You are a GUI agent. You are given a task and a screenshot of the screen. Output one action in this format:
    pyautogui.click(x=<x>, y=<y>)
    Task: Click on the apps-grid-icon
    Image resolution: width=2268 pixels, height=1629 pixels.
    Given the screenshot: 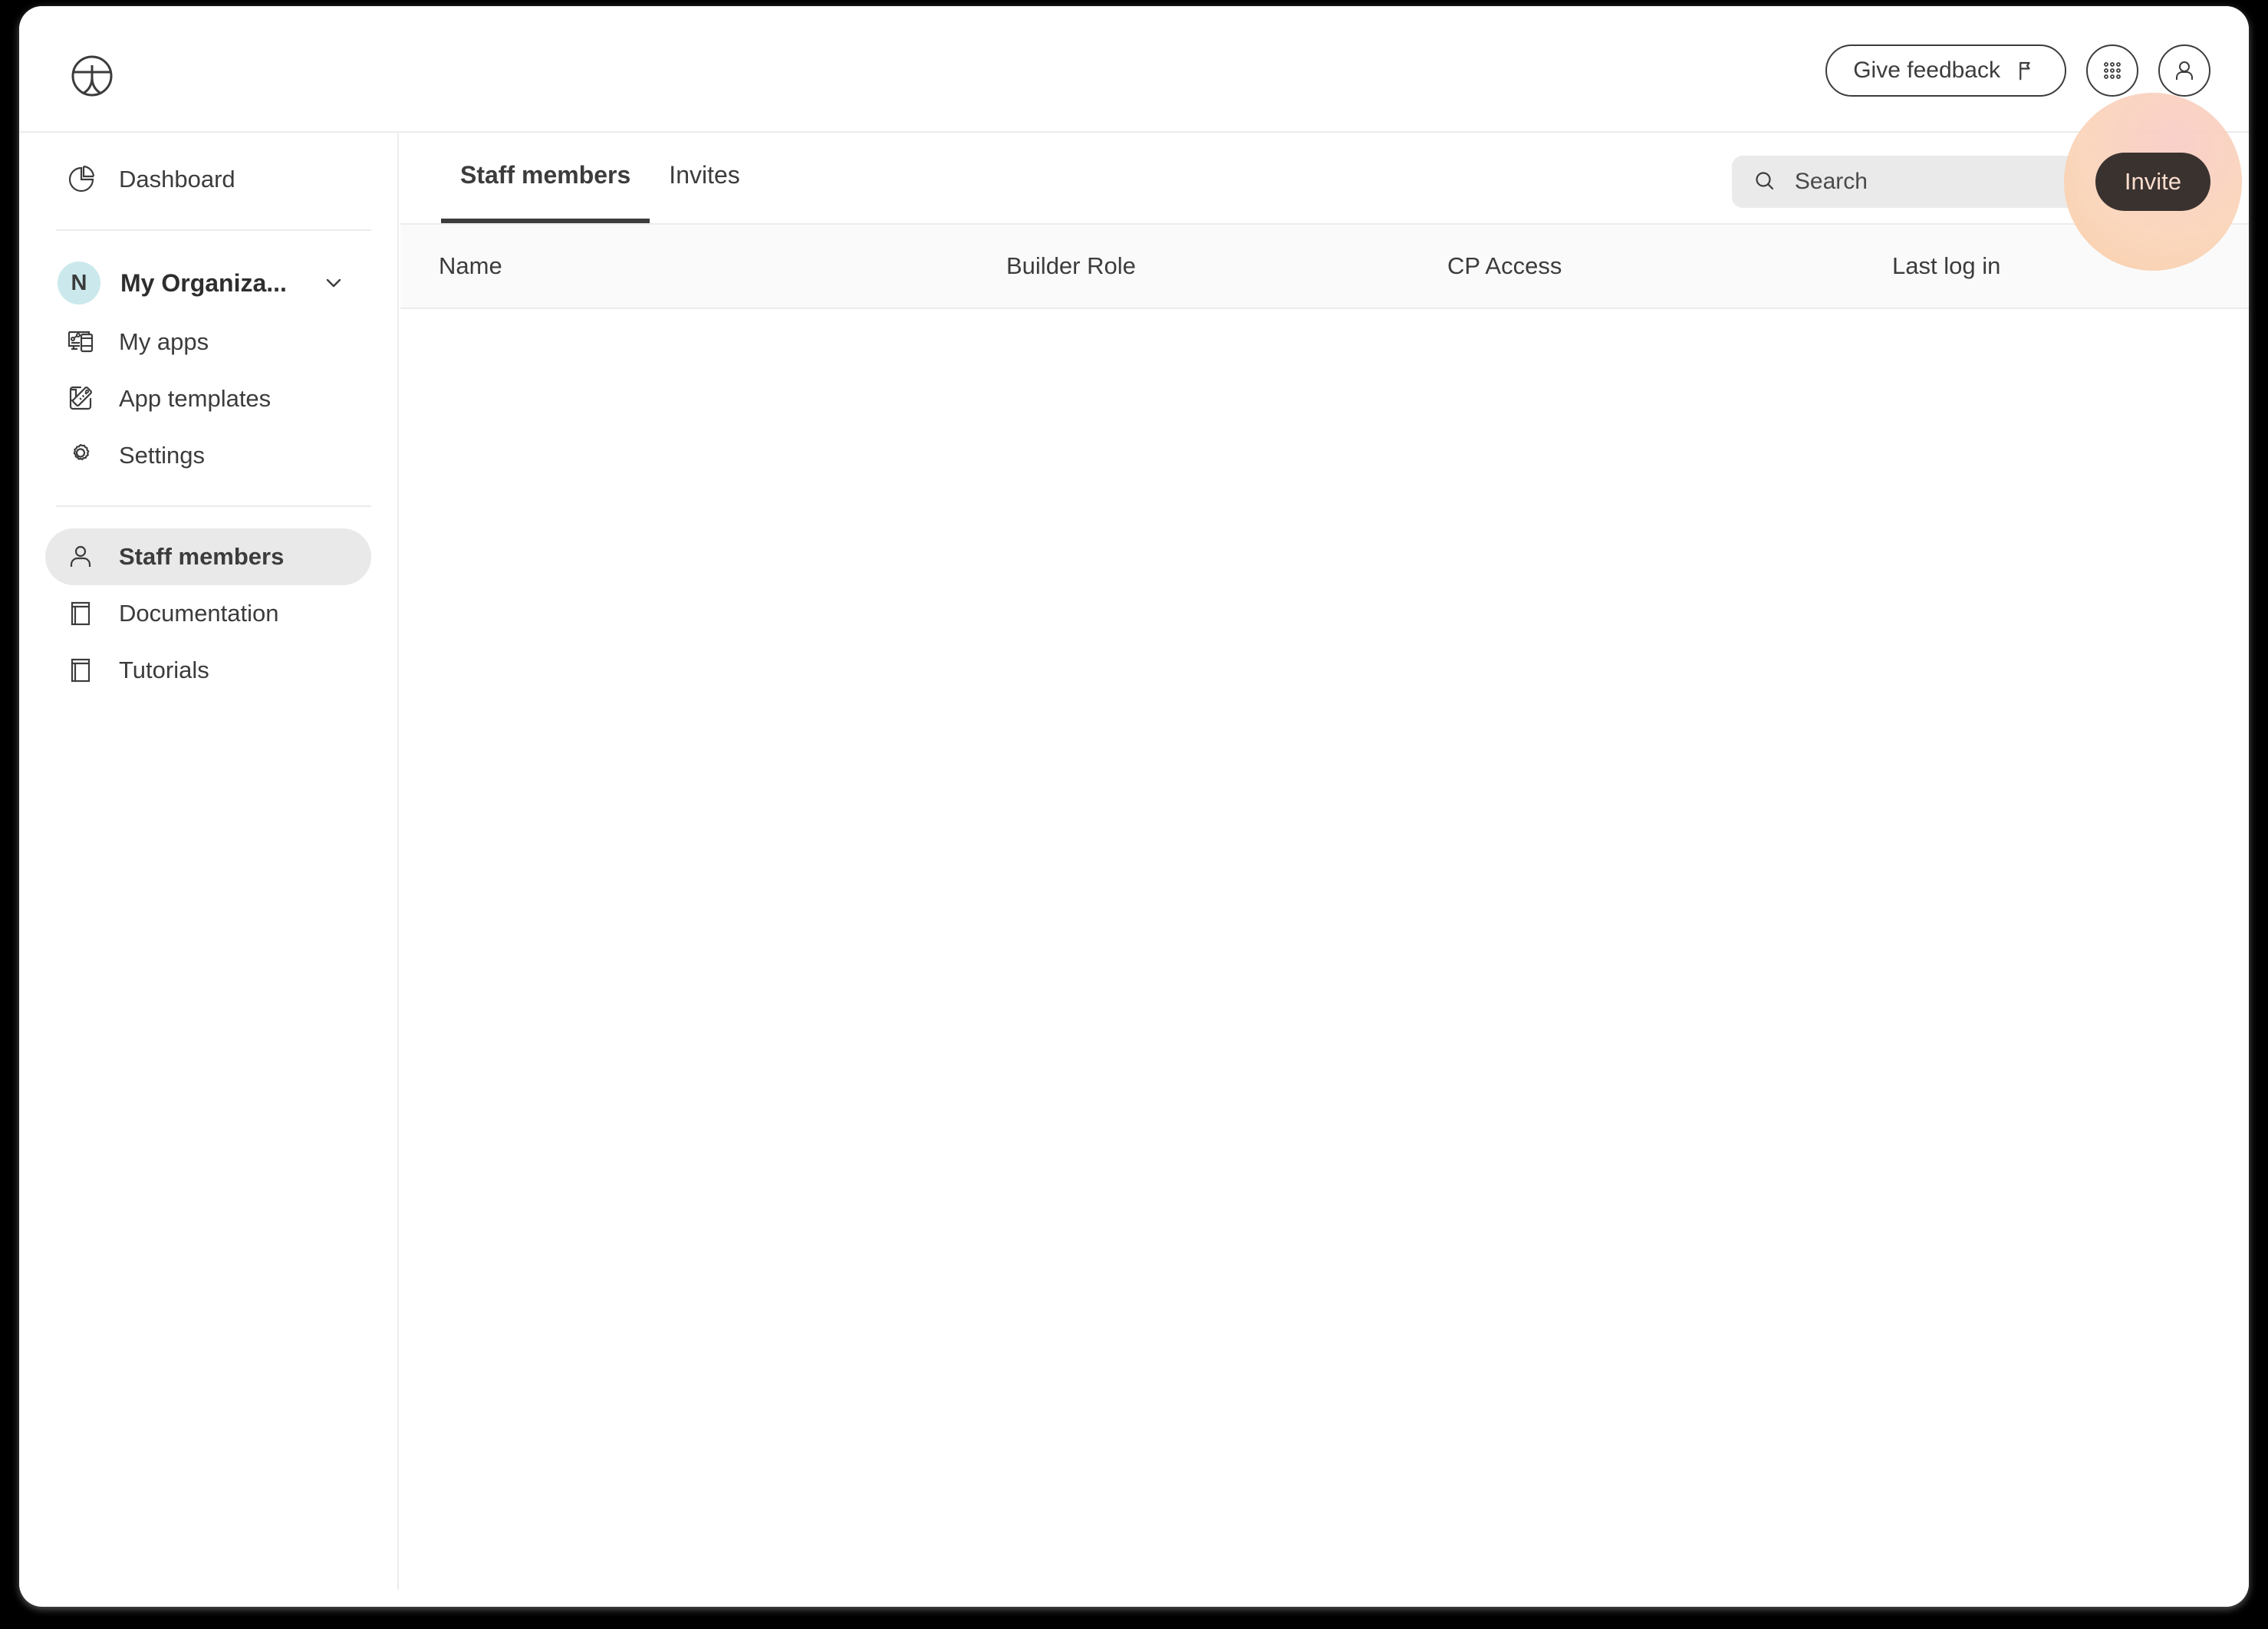 What is the action you would take?
    pyautogui.click(x=2112, y=70)
    